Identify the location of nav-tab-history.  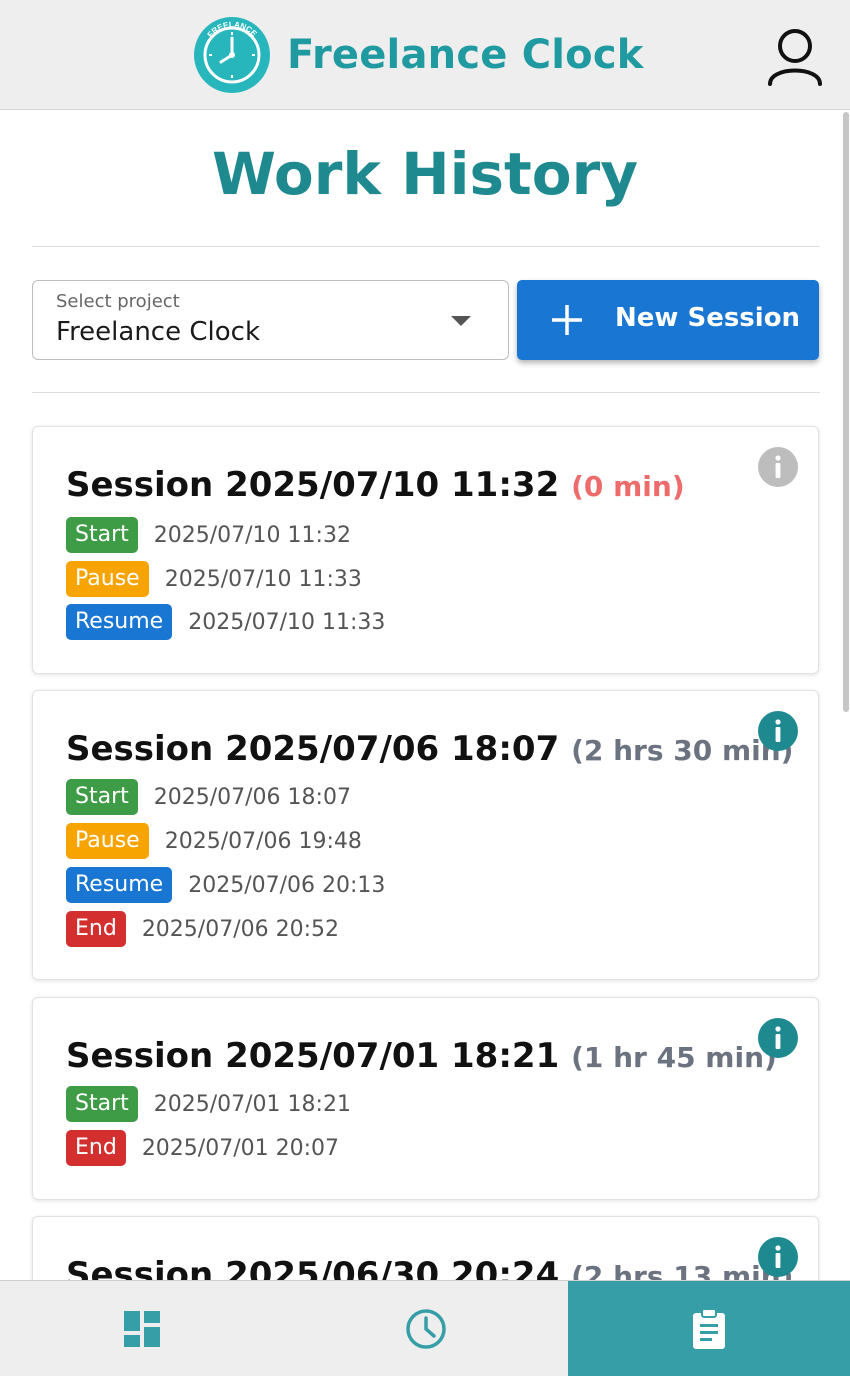
(709, 1328).